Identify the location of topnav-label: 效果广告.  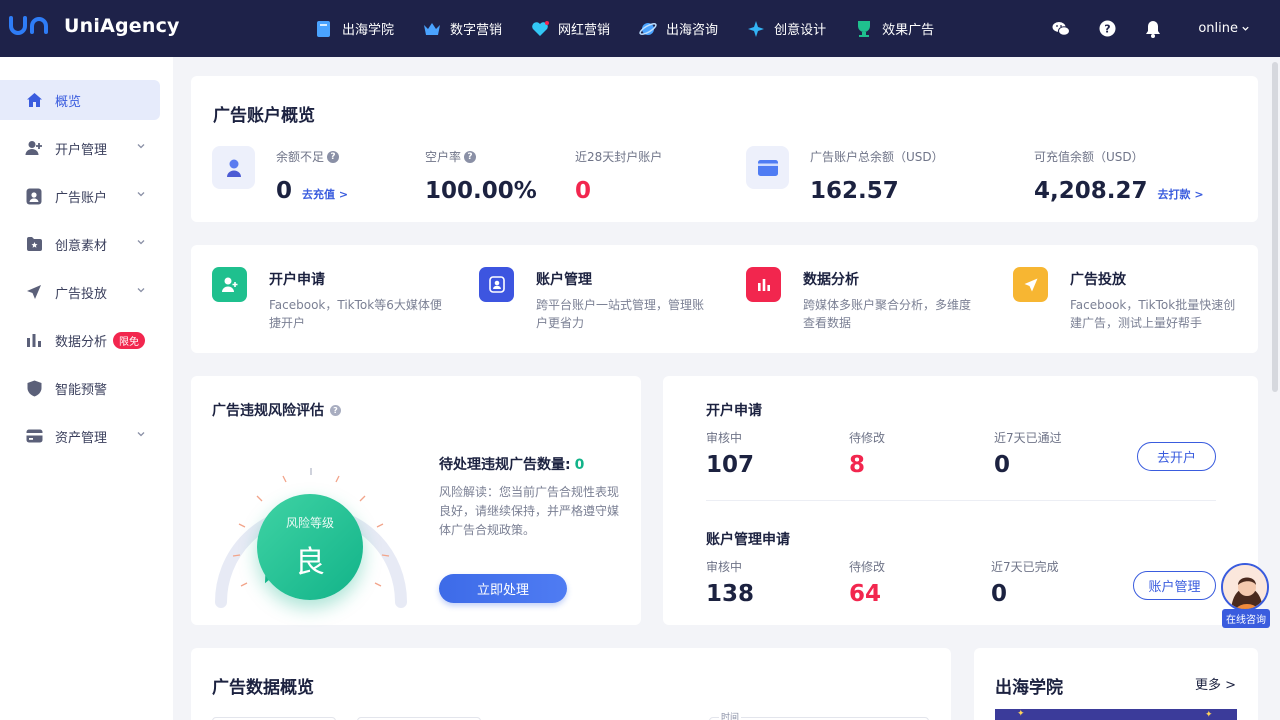
(908, 30).